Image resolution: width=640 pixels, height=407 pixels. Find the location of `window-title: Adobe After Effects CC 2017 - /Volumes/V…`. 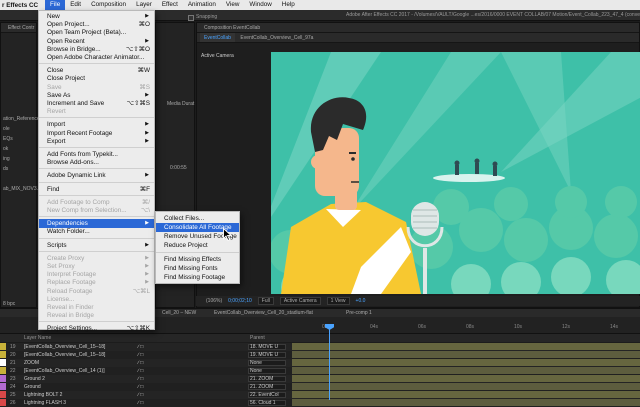

window-title: Adobe After Effects CC 2017 - /Volumes/V… is located at coordinates (493, 15).